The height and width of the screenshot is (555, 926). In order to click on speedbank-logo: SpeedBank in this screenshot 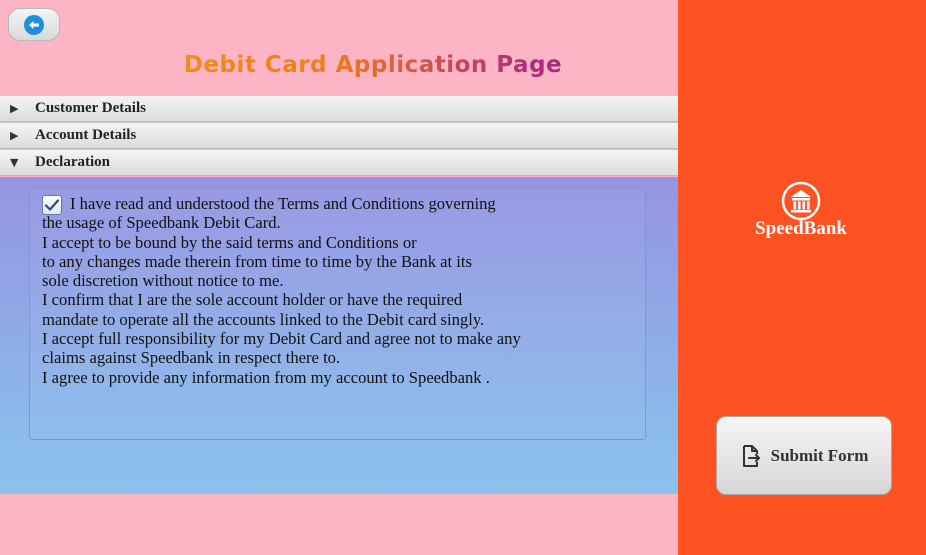, I will do `click(801, 210)`.